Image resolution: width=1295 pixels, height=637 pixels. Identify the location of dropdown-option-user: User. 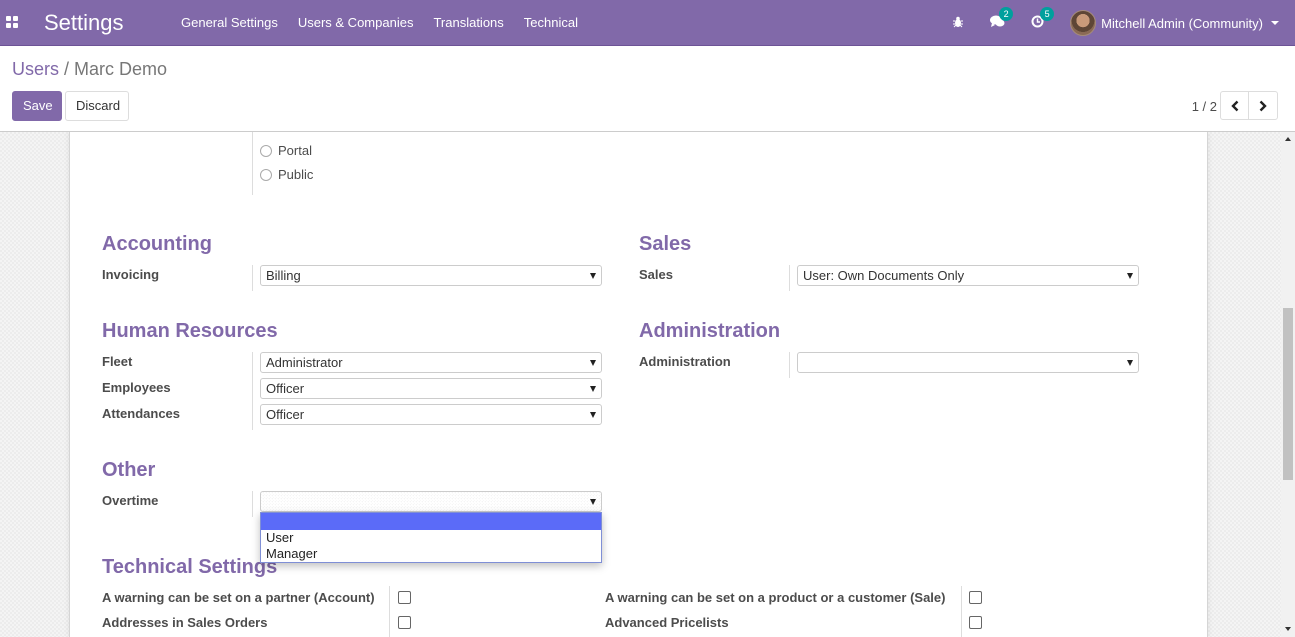
(431, 538).